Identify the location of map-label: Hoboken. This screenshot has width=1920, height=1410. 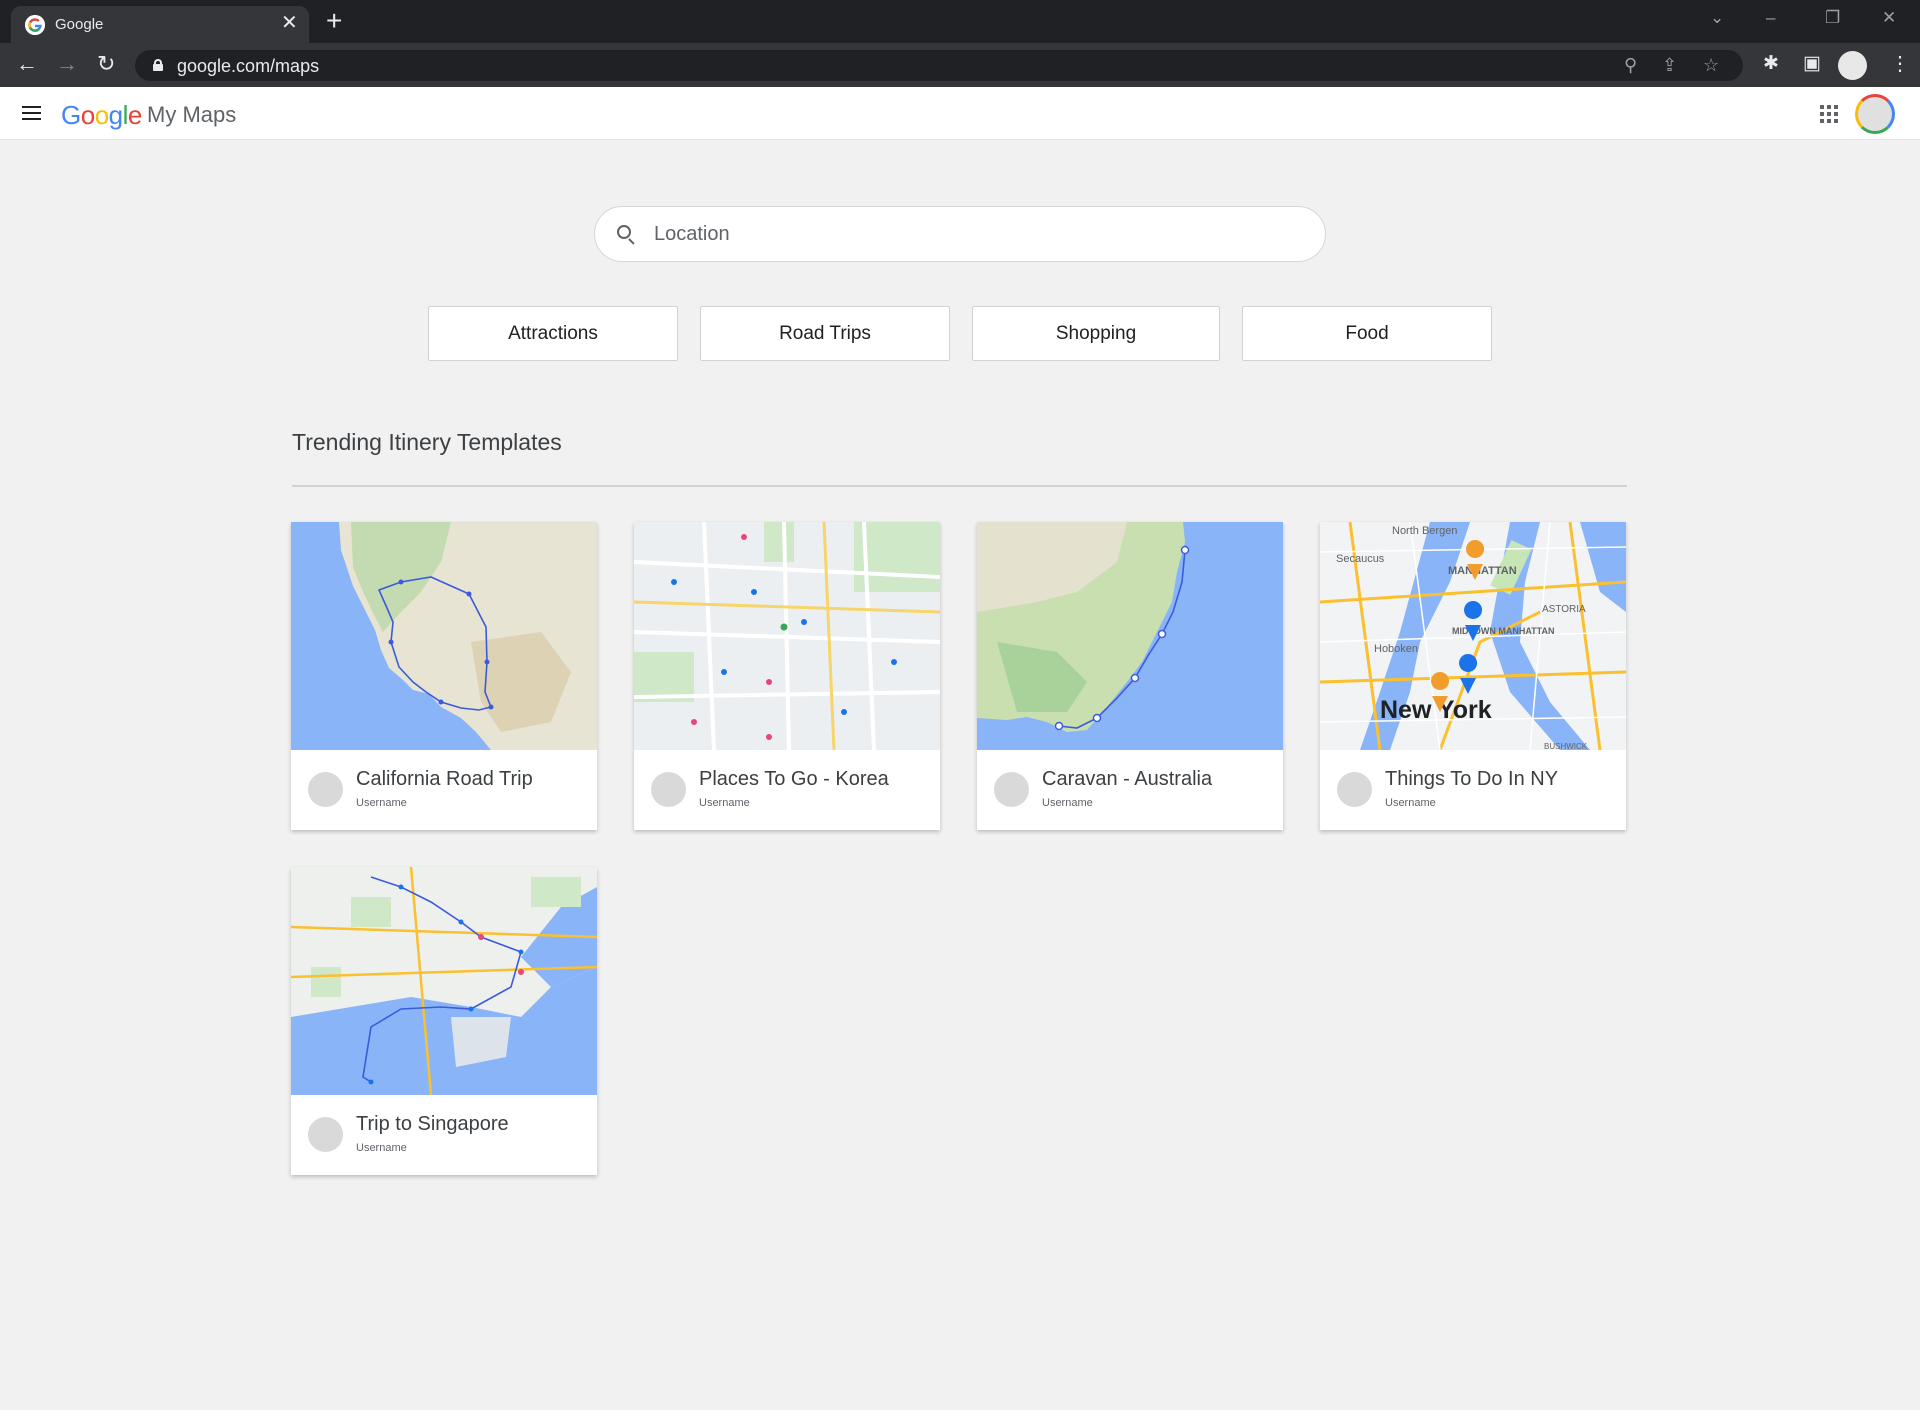
(1396, 649).